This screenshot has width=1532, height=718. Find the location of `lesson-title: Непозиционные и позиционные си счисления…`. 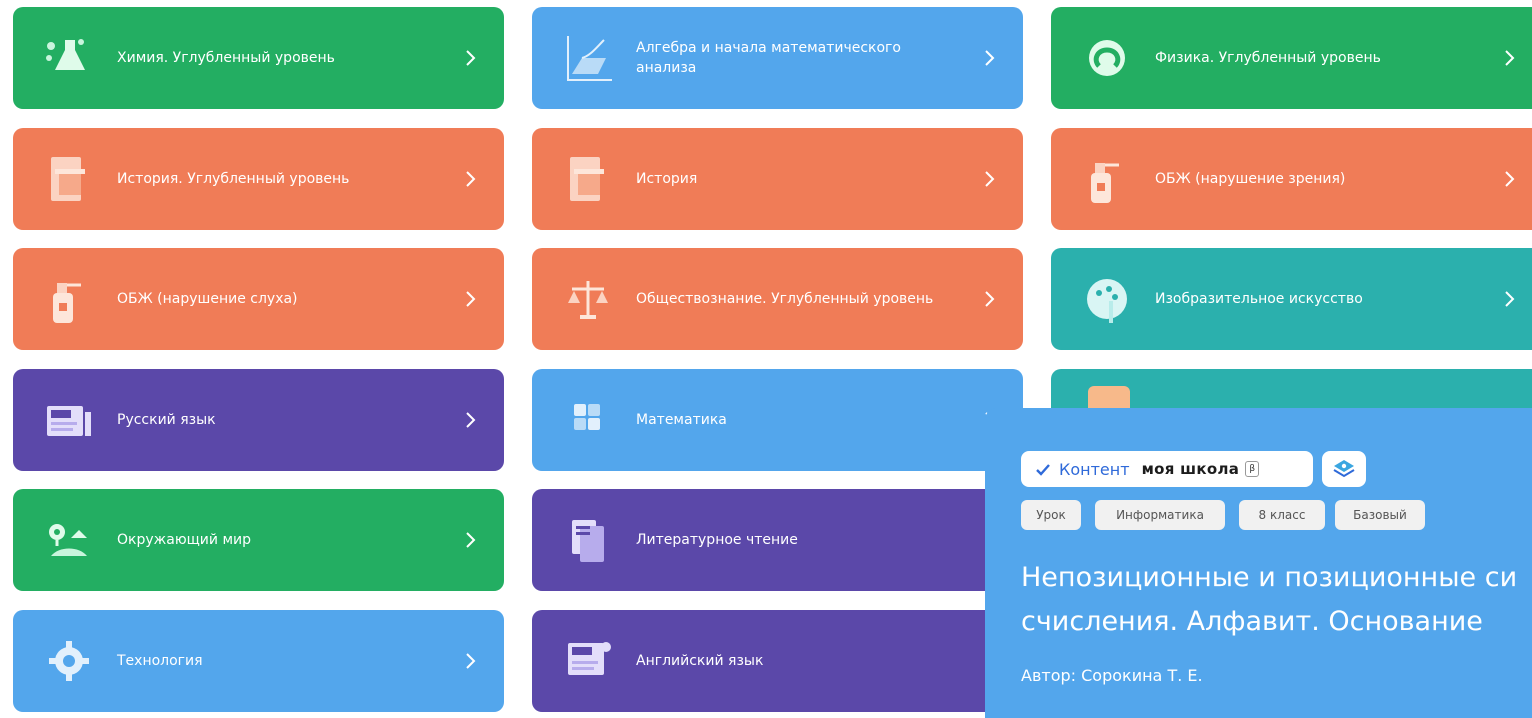

lesson-title: Непозиционные и позиционные си счисления… is located at coordinates (1276, 600).